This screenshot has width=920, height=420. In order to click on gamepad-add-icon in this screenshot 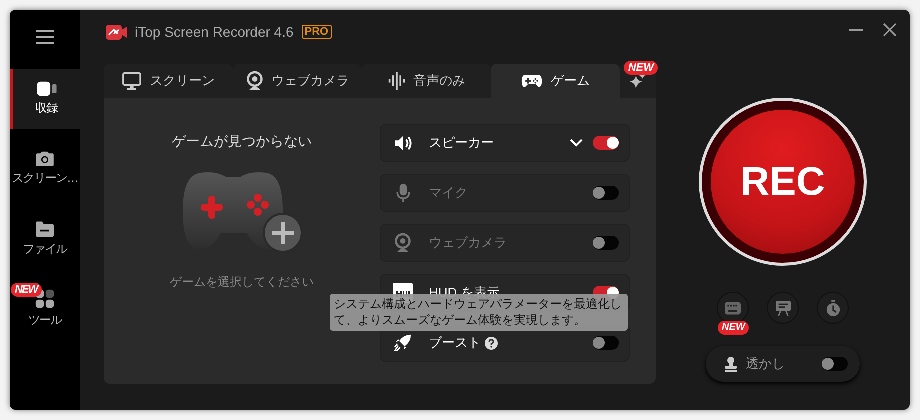, I will do `click(242, 212)`.